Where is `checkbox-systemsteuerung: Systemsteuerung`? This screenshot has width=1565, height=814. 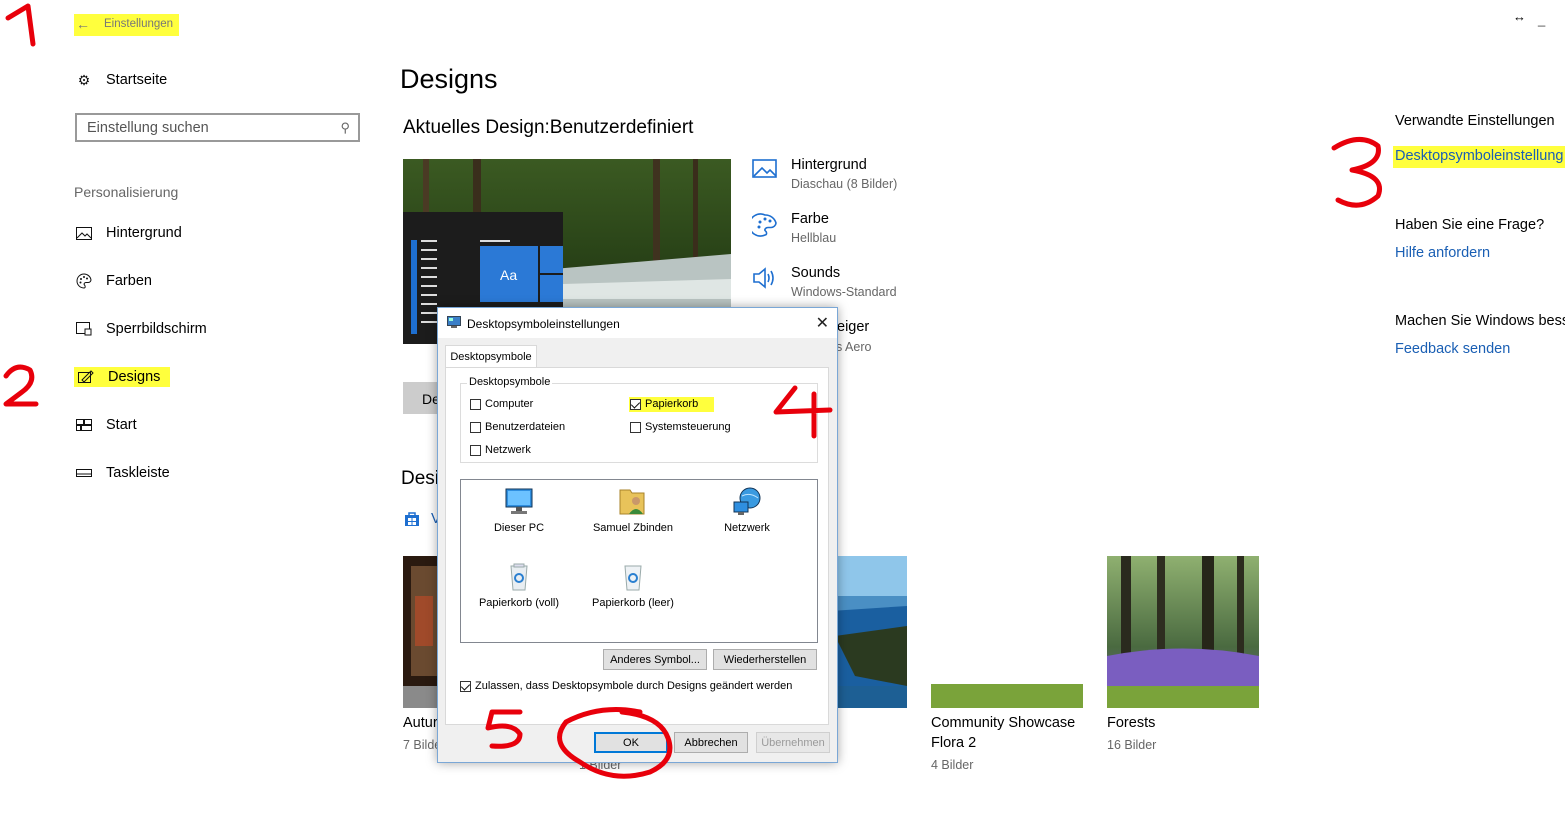 checkbox-systemsteuerung: Systemsteuerung is located at coordinates (680, 427).